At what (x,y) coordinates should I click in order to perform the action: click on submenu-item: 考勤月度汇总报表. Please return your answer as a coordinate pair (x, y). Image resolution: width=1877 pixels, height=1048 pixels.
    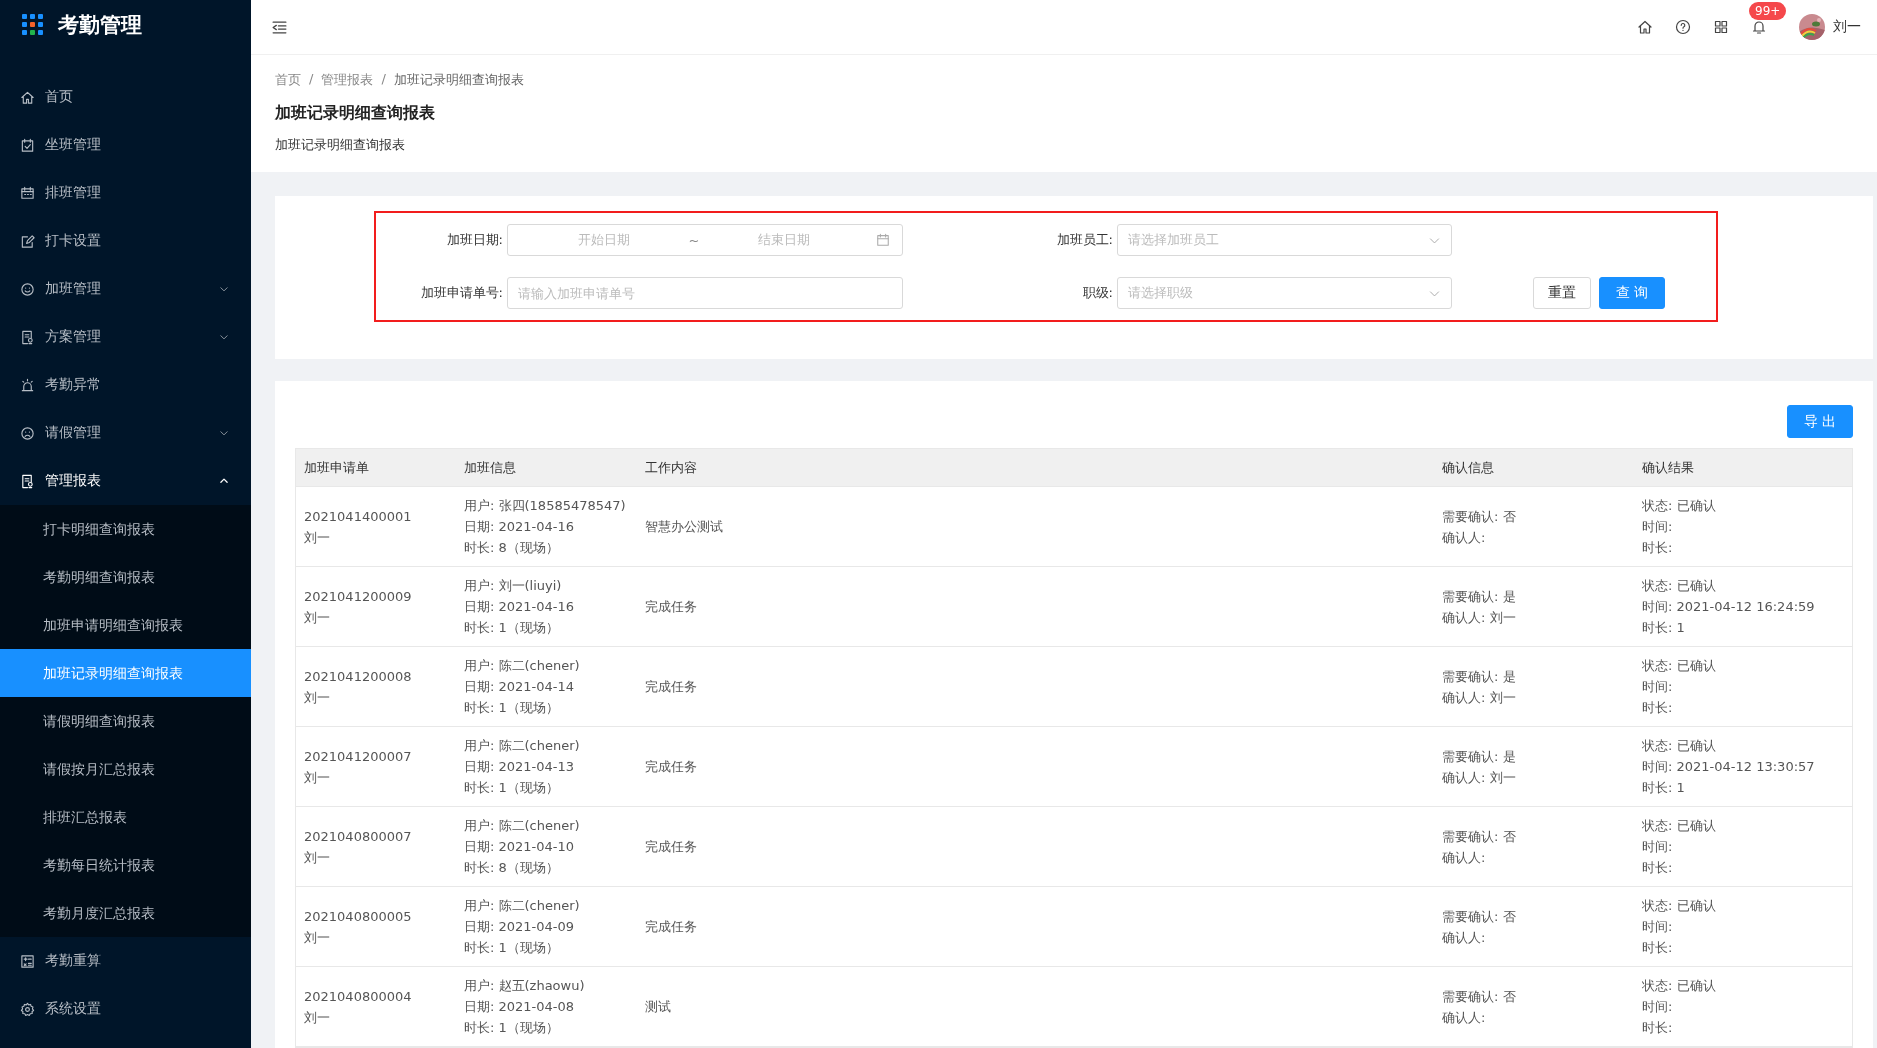
    Looking at the image, I should click on (125, 913).